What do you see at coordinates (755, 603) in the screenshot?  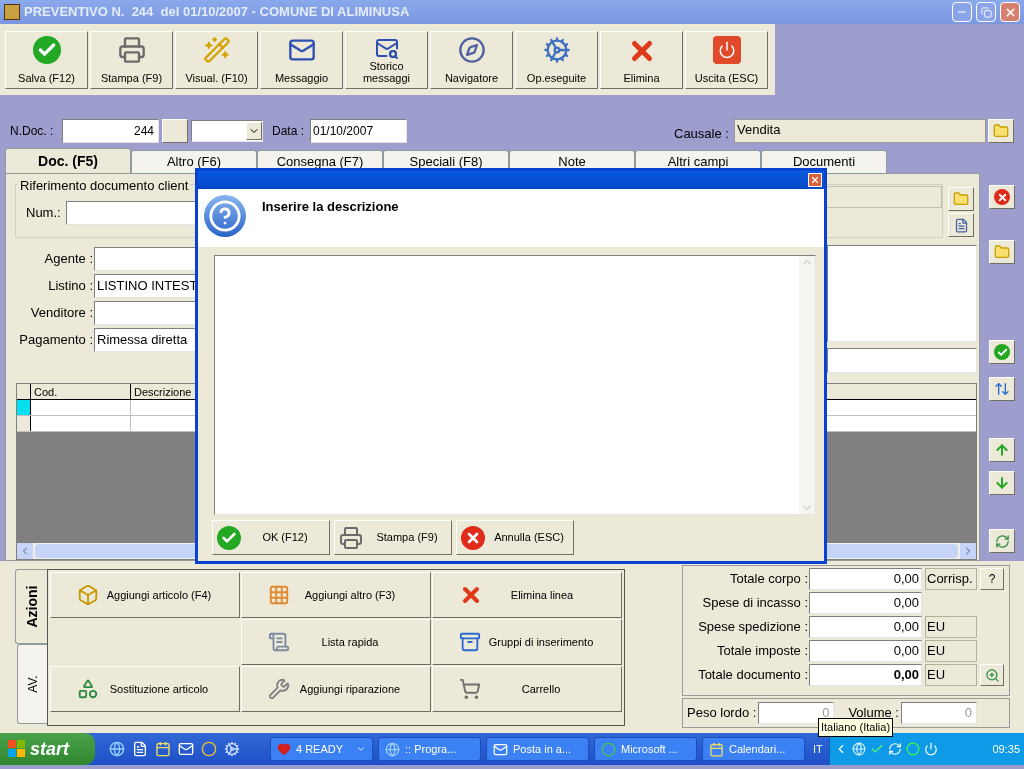 I see `total-label: Spese di incasso :` at bounding box center [755, 603].